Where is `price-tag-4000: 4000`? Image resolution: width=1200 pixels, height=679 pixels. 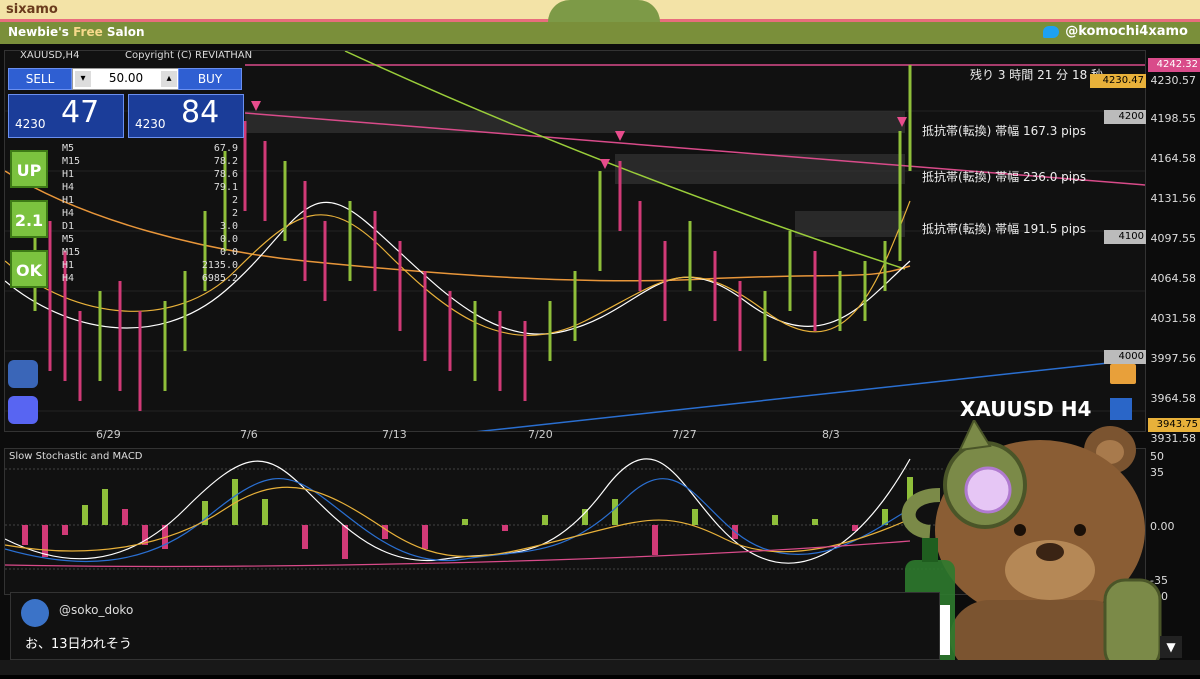
price-tag-4000: 4000 is located at coordinates (1125, 357).